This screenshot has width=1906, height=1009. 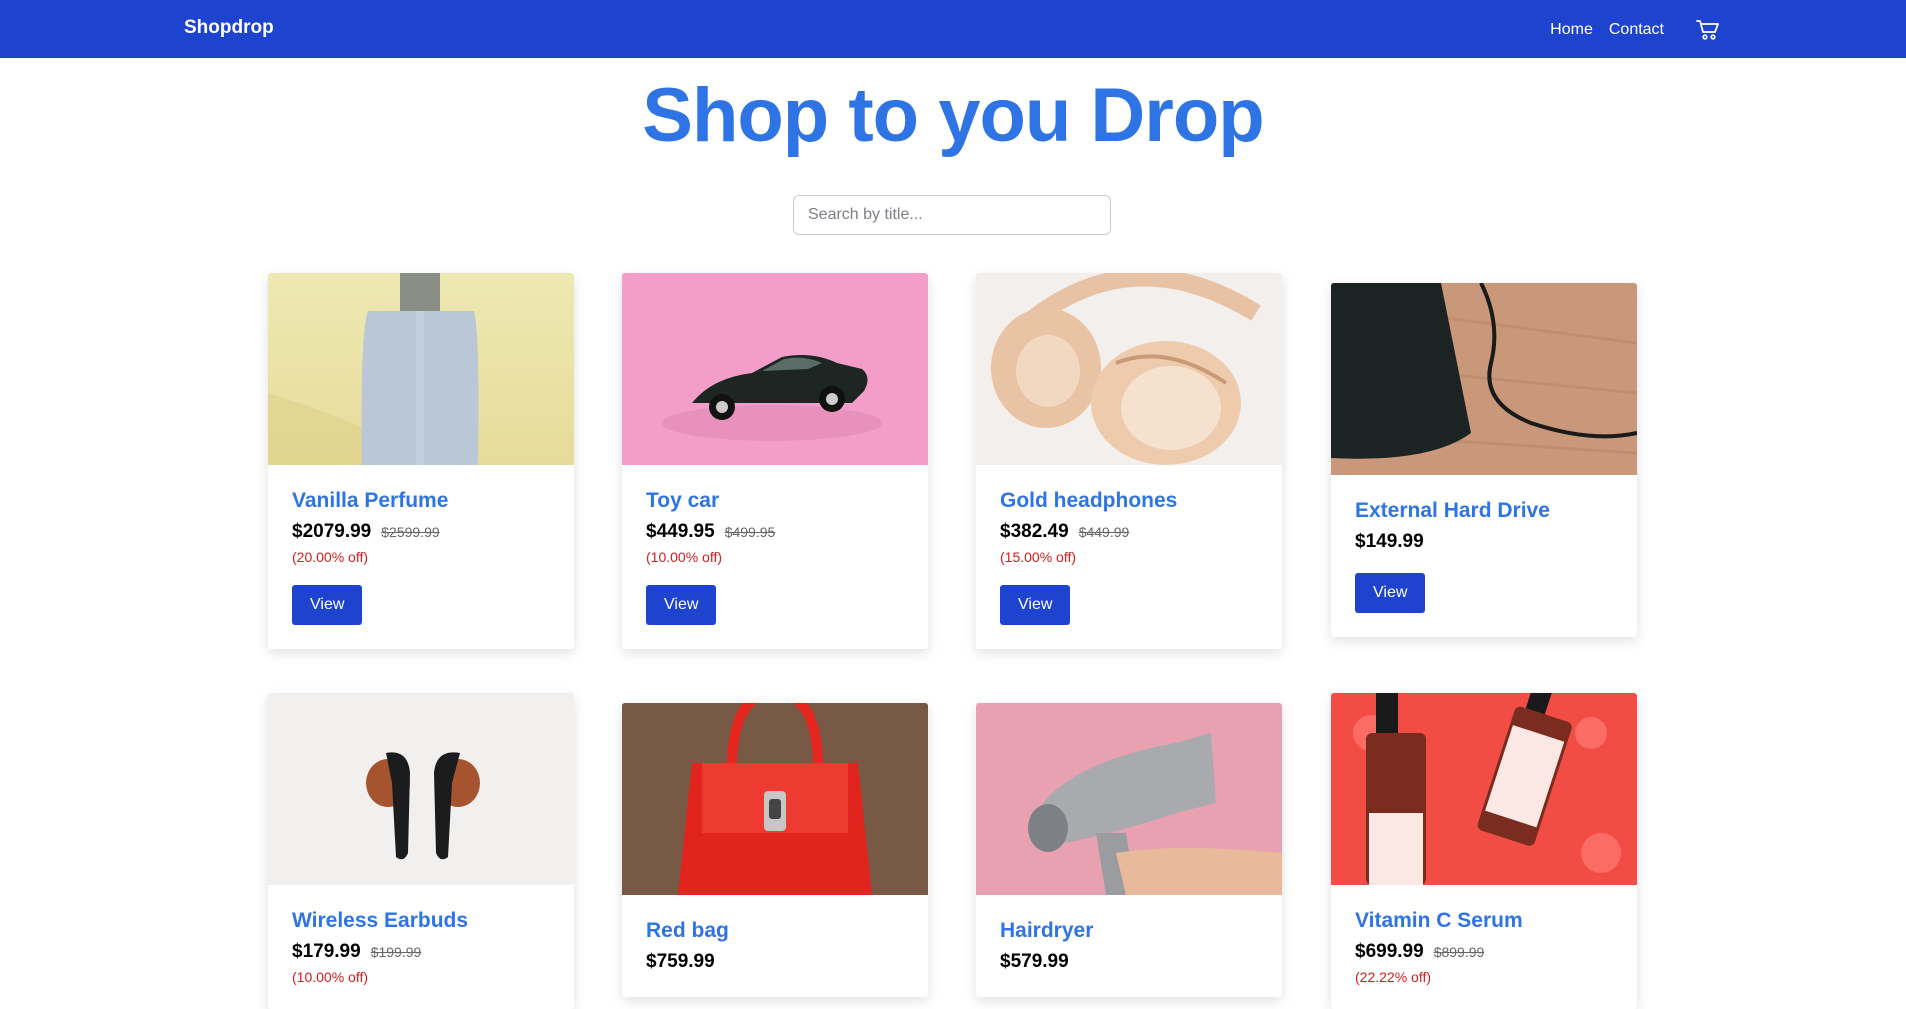 What do you see at coordinates (1459, 952) in the screenshot?
I see `product-old-price: $899.99` at bounding box center [1459, 952].